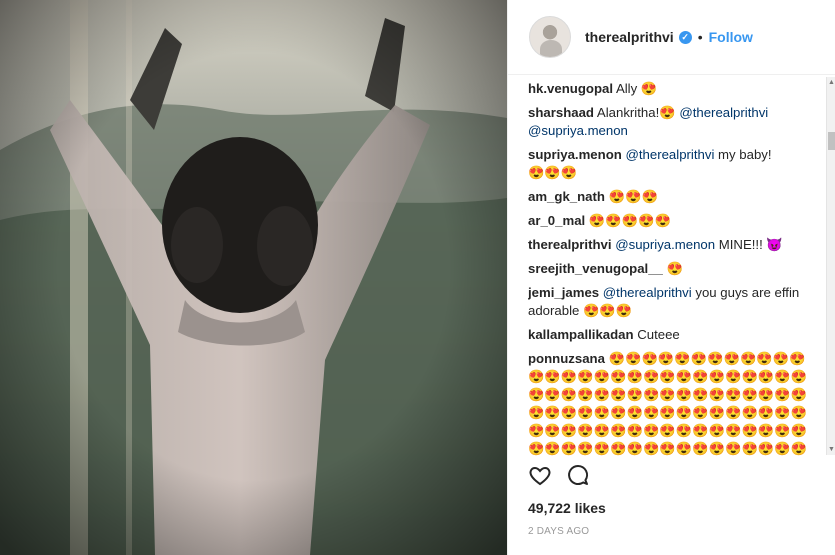  Describe the element at coordinates (558, 531) in the screenshot. I see `post-time: 2 DAYS AGO` at that location.